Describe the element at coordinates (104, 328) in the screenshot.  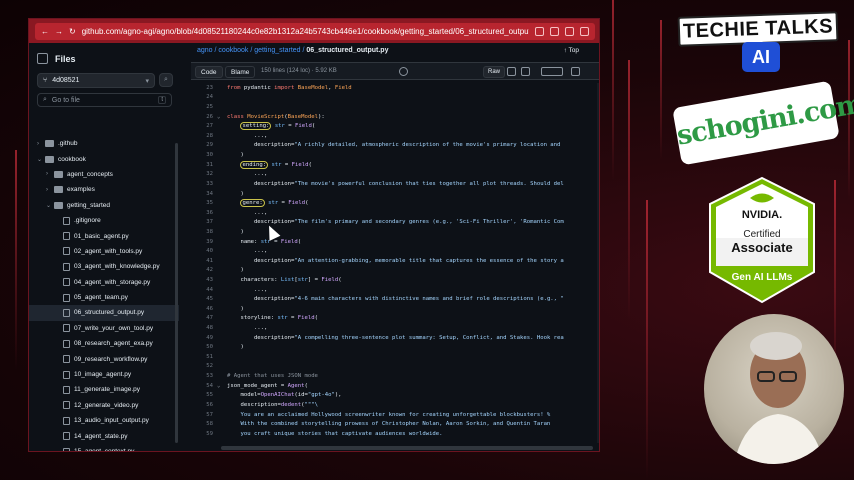
I see `tree-file: 07_write_your_own_tool.py` at that location.